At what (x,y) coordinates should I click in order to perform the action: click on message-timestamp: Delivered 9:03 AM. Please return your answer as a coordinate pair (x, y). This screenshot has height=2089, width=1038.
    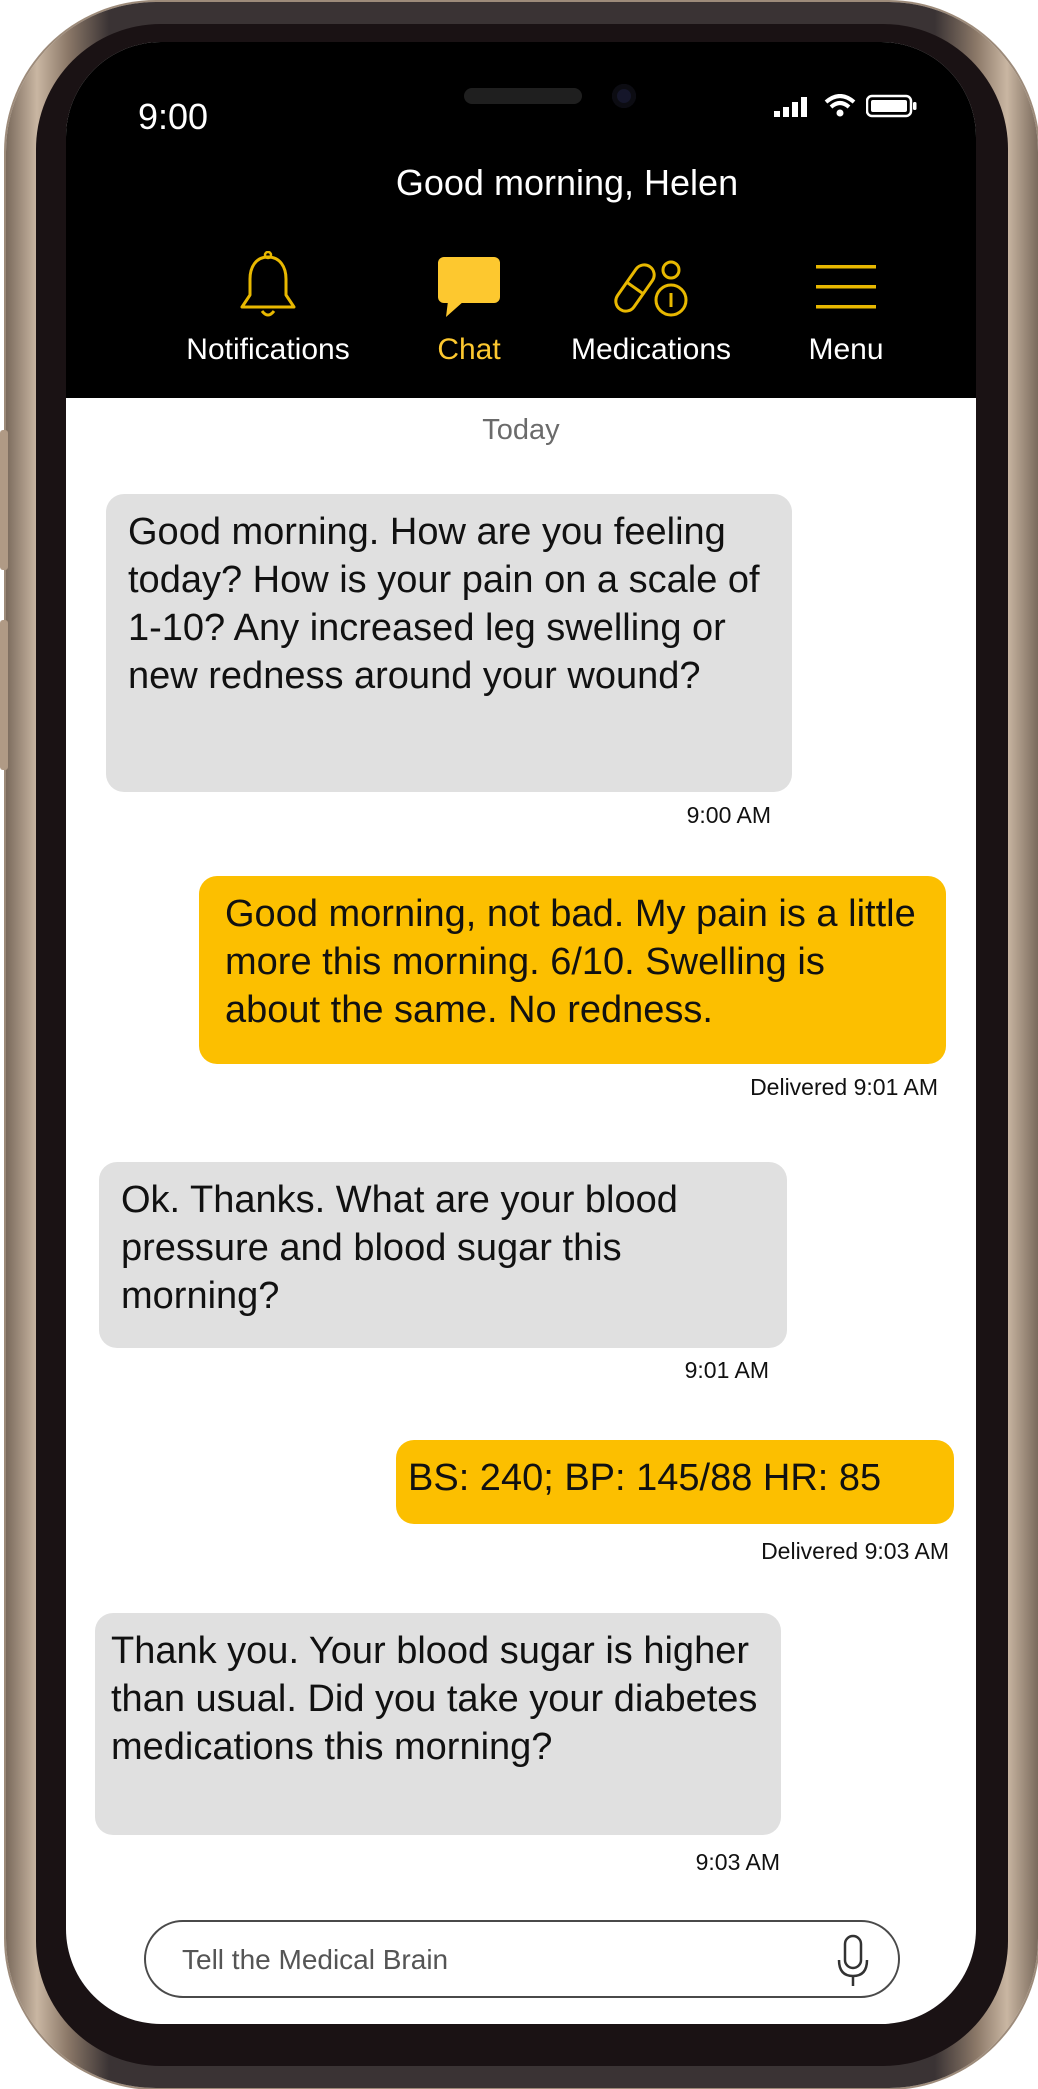
    Looking at the image, I should click on (855, 1551).